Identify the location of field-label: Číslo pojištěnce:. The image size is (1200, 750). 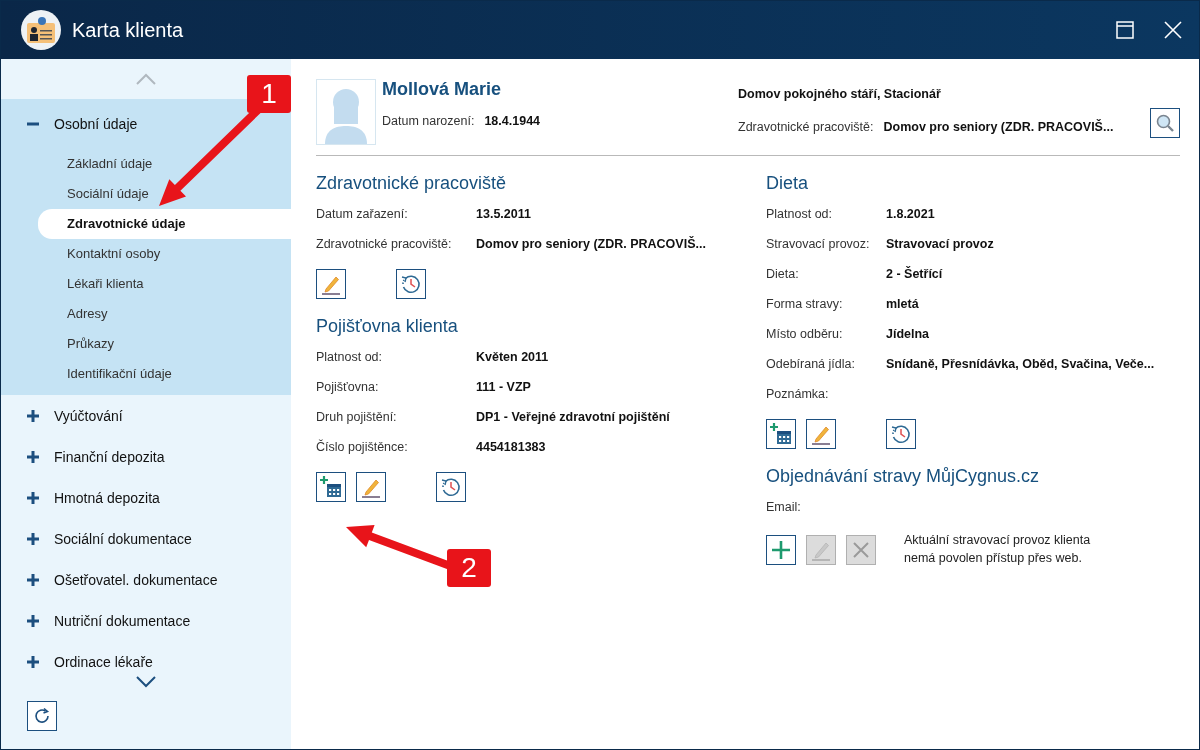
(362, 447).